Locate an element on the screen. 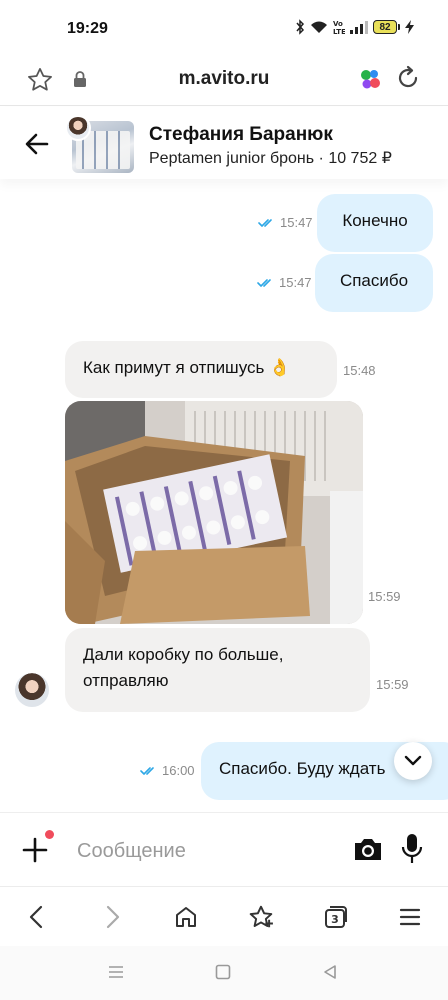 This screenshot has height=1000, width=448. message-time: 16:00 is located at coordinates (178, 770).